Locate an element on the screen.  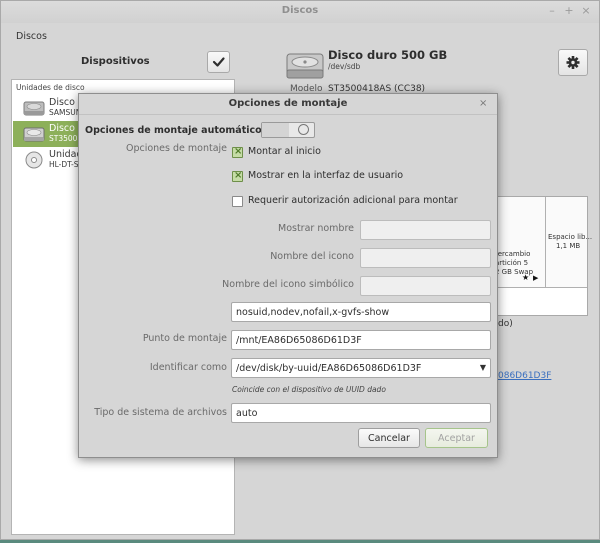
uuid-link: 086D61D3F is located at coordinates (524, 376).